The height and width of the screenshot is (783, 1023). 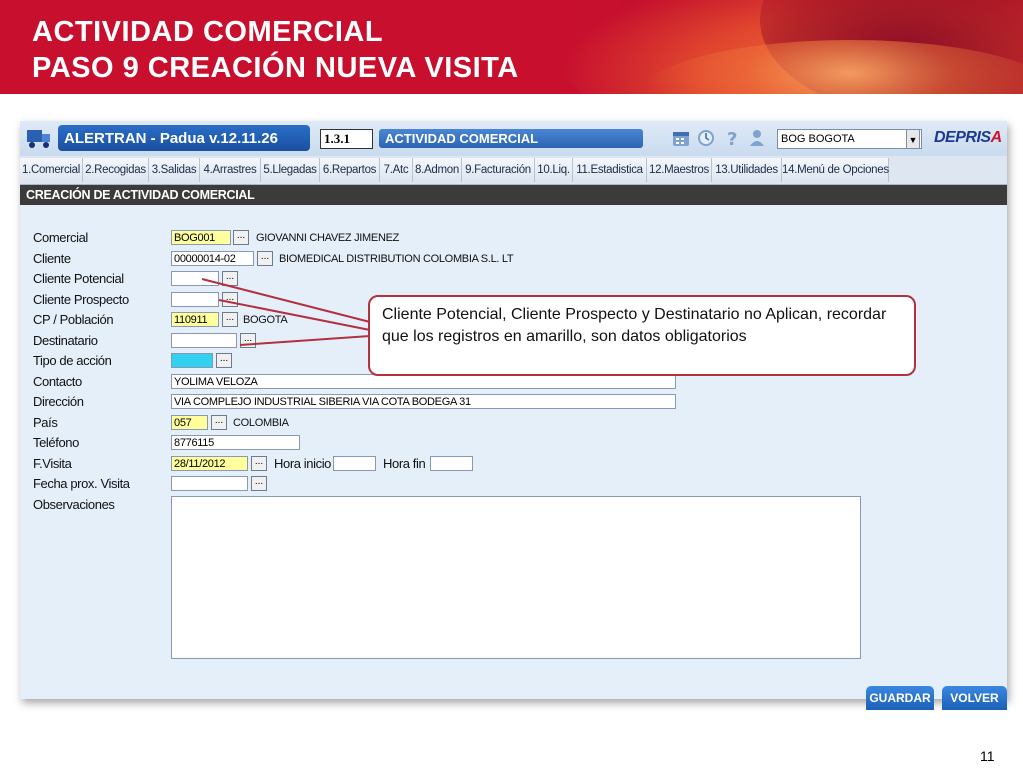 What do you see at coordinates (513, 195) in the screenshot?
I see `section-title: CREACIÓN DE ACTIVIDAD COMERCIAL` at bounding box center [513, 195].